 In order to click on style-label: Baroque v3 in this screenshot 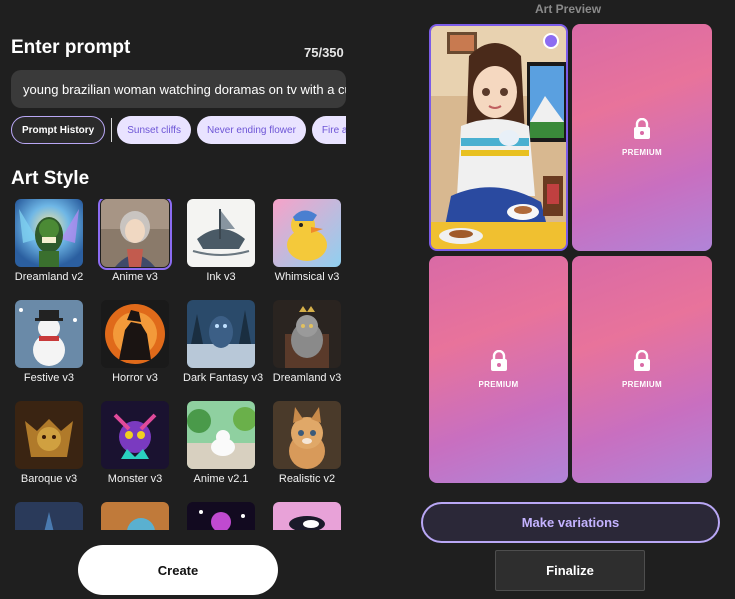, I will do `click(49, 479)`.